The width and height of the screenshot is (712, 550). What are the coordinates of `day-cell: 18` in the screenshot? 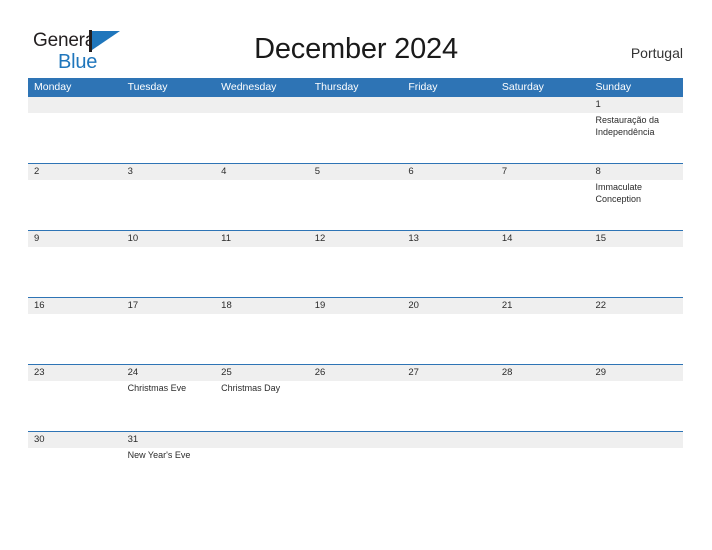 It's located at (262, 331).